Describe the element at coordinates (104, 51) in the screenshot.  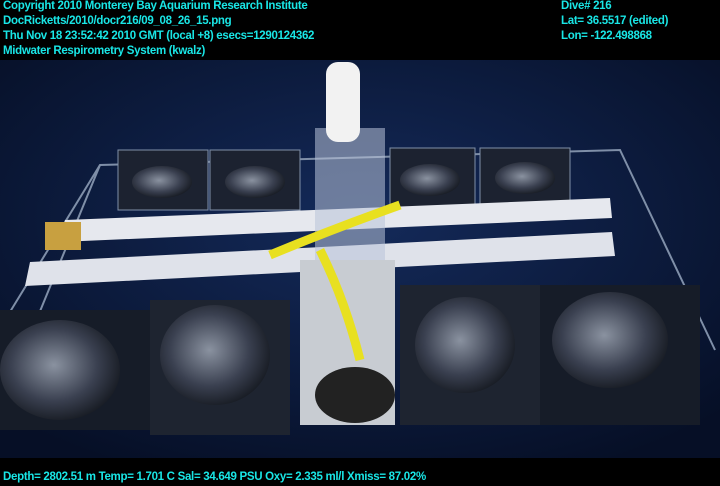
I see `project-text: Midwater Respirometry System (kwalz)` at that location.